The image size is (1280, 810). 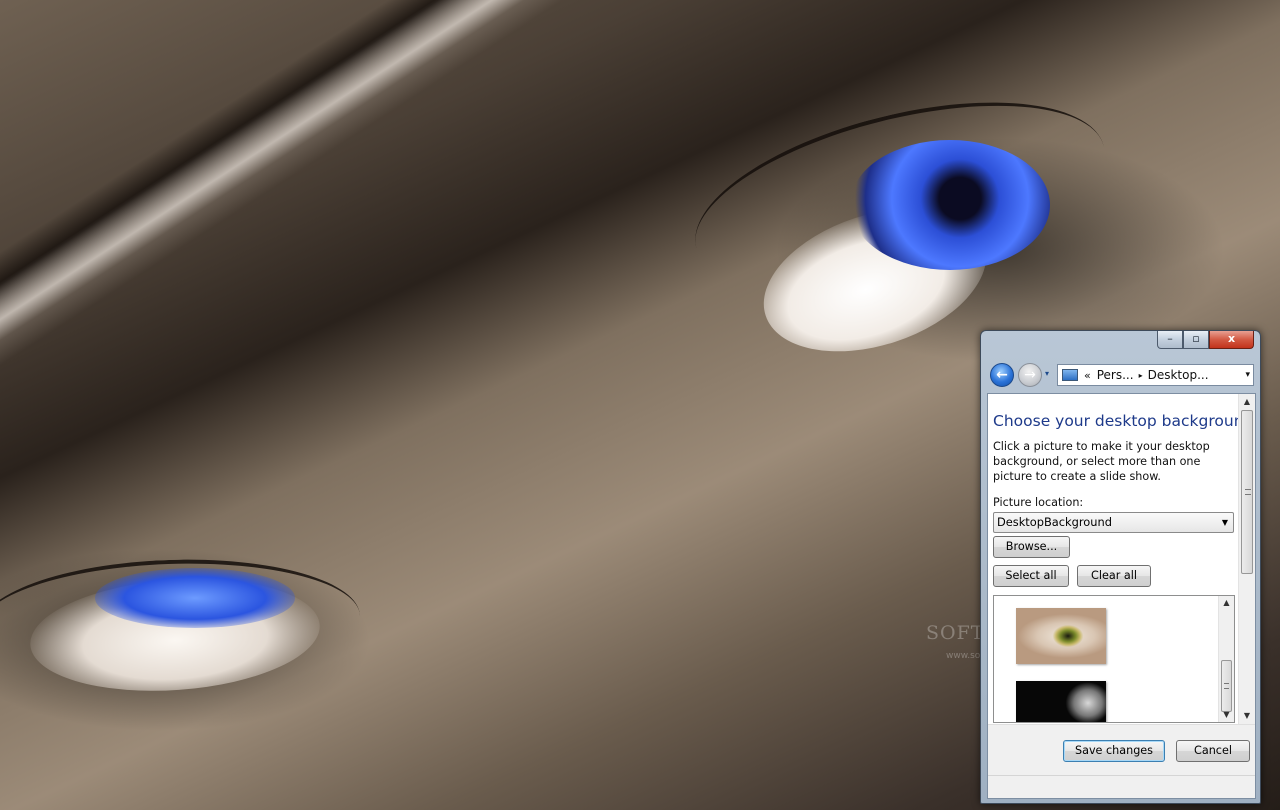 I want to click on back-arrow-icon: ←, so click(x=1002, y=375).